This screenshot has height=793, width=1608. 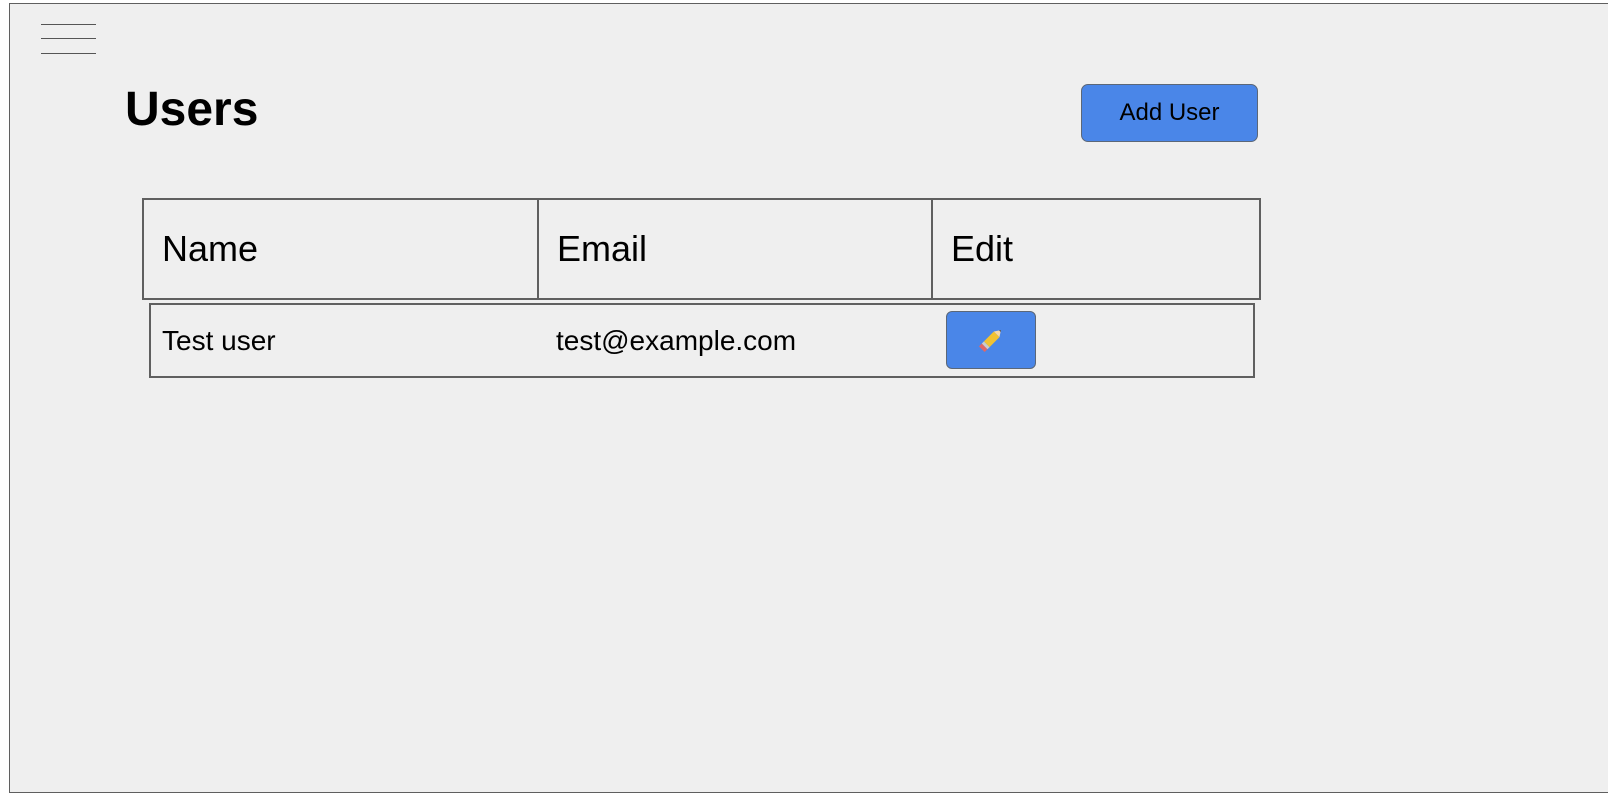 What do you see at coordinates (982, 248) in the screenshot?
I see `column-header-edit: Edit` at bounding box center [982, 248].